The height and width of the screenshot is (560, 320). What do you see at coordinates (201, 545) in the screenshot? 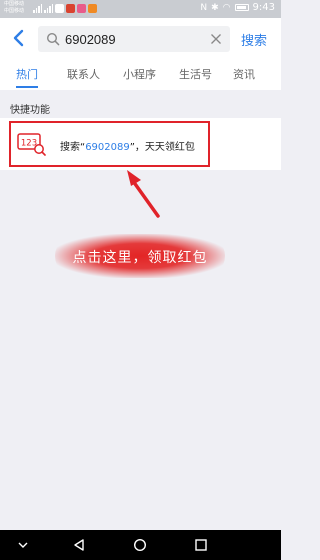
I see `nav-recents-icon` at bounding box center [201, 545].